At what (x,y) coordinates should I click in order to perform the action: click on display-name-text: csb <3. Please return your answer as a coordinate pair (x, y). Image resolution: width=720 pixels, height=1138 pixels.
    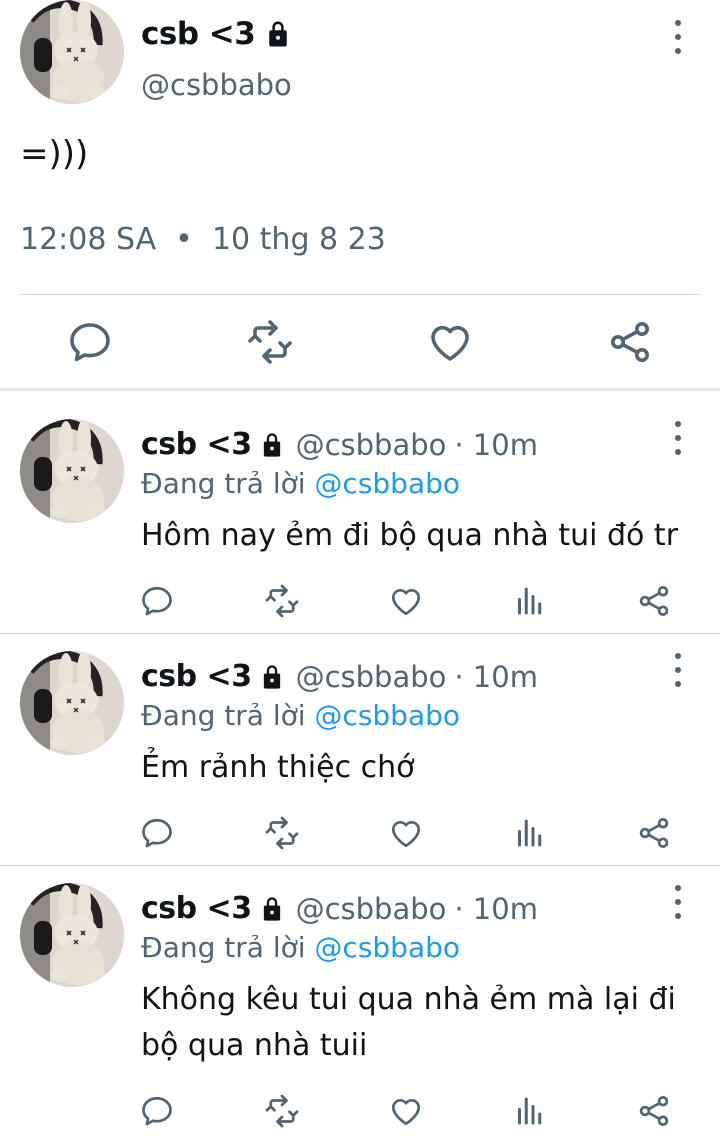
    Looking at the image, I should click on (198, 34).